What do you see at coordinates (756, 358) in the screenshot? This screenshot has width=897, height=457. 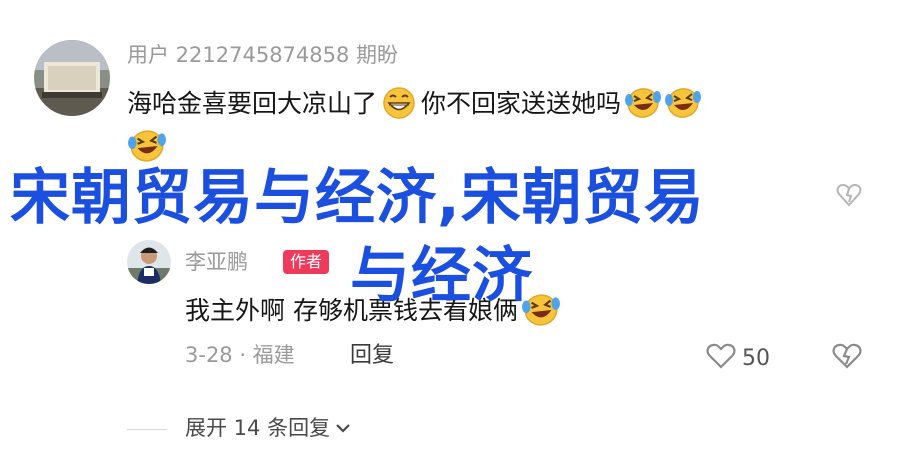 I see `like-count: 50` at bounding box center [756, 358].